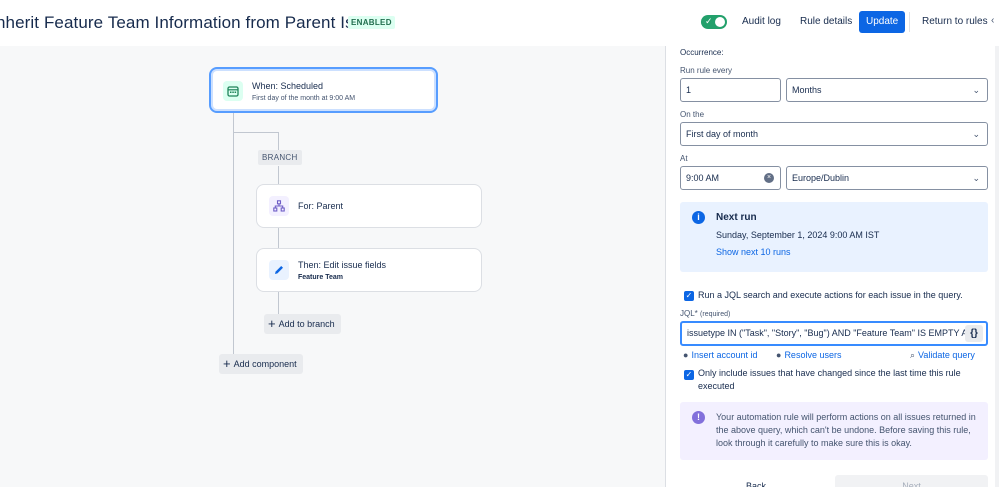 Image resolution: width=999 pixels, height=487 pixels. I want to click on add-component-button: + Add component, so click(261, 364).